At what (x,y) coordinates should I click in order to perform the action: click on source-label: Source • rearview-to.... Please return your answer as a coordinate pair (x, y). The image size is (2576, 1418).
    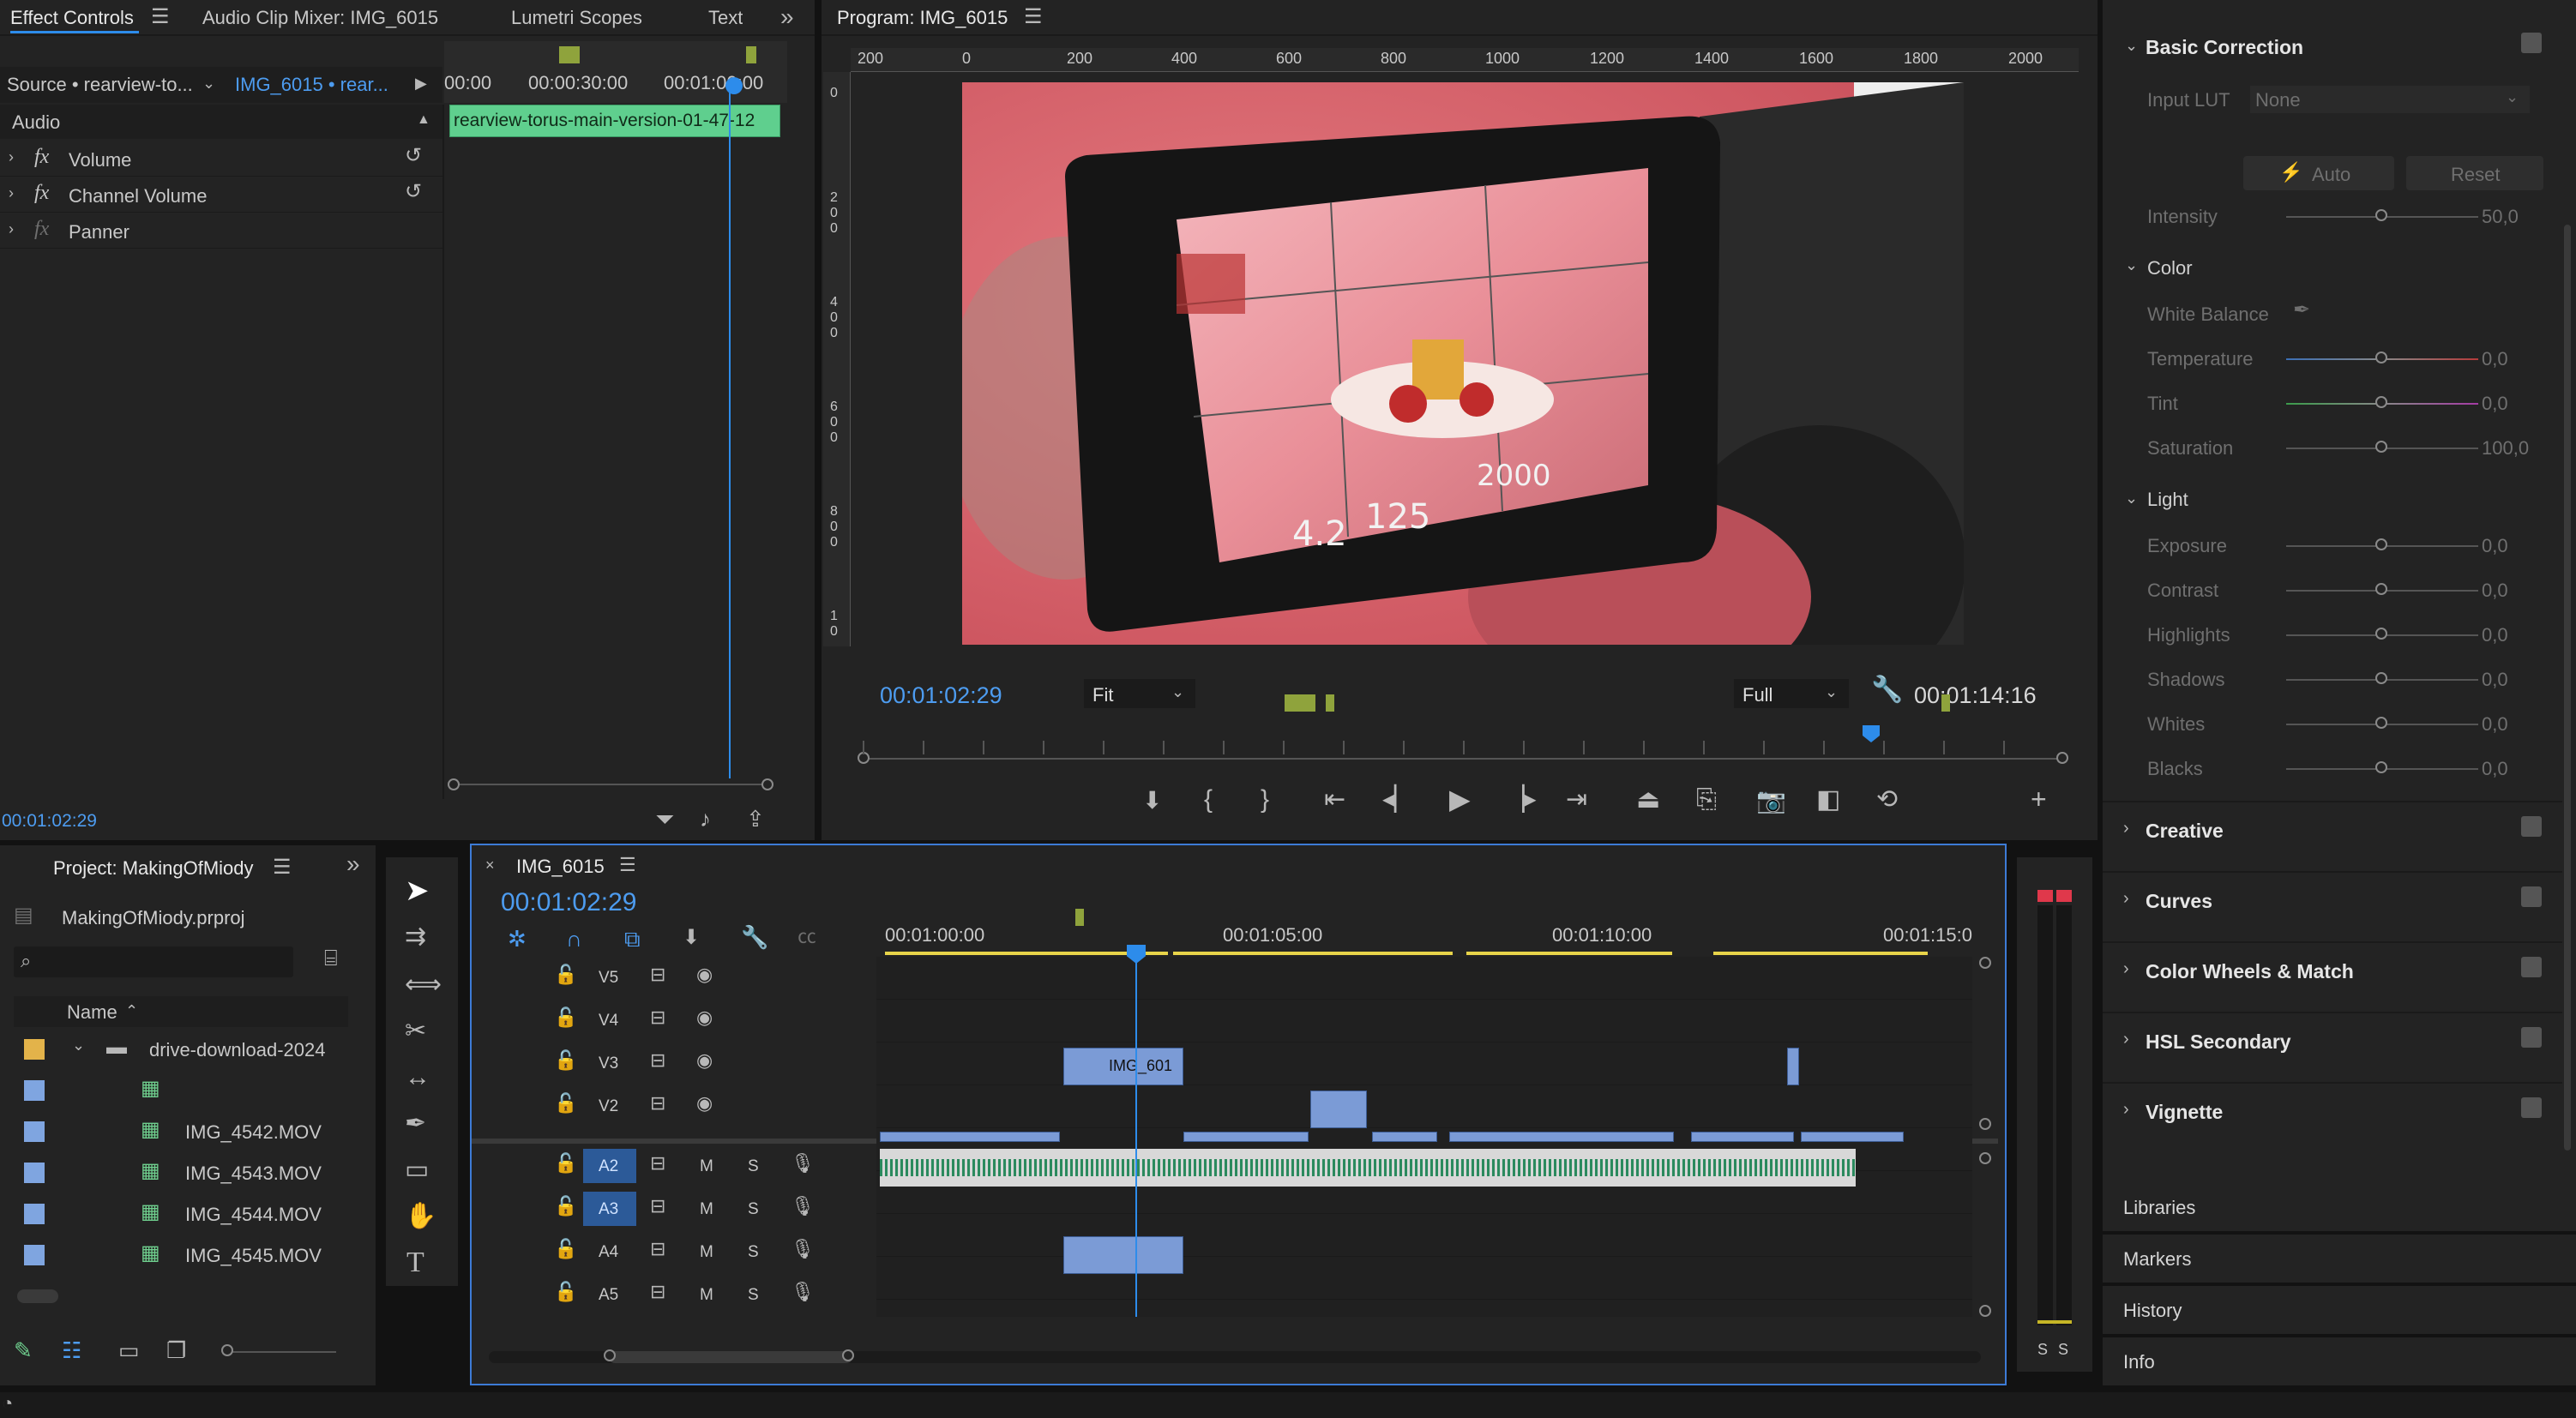
    Looking at the image, I should click on (100, 85).